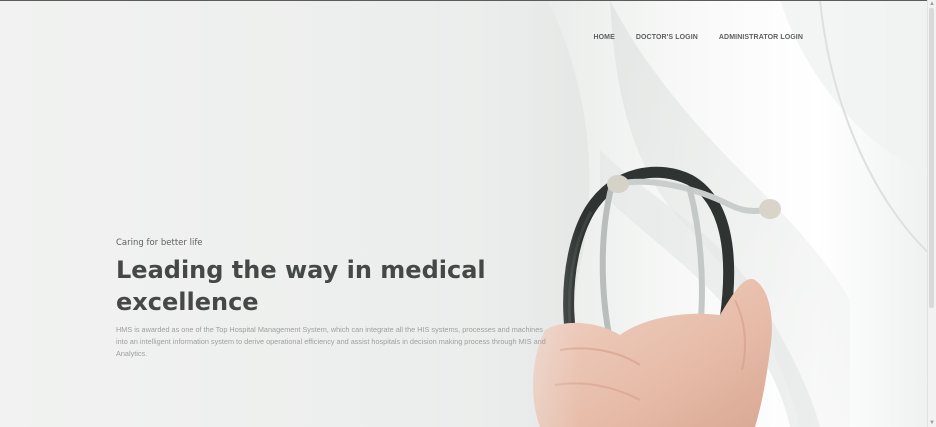  I want to click on hero-headline: Leading the way in medical excellence, so click(301, 286).